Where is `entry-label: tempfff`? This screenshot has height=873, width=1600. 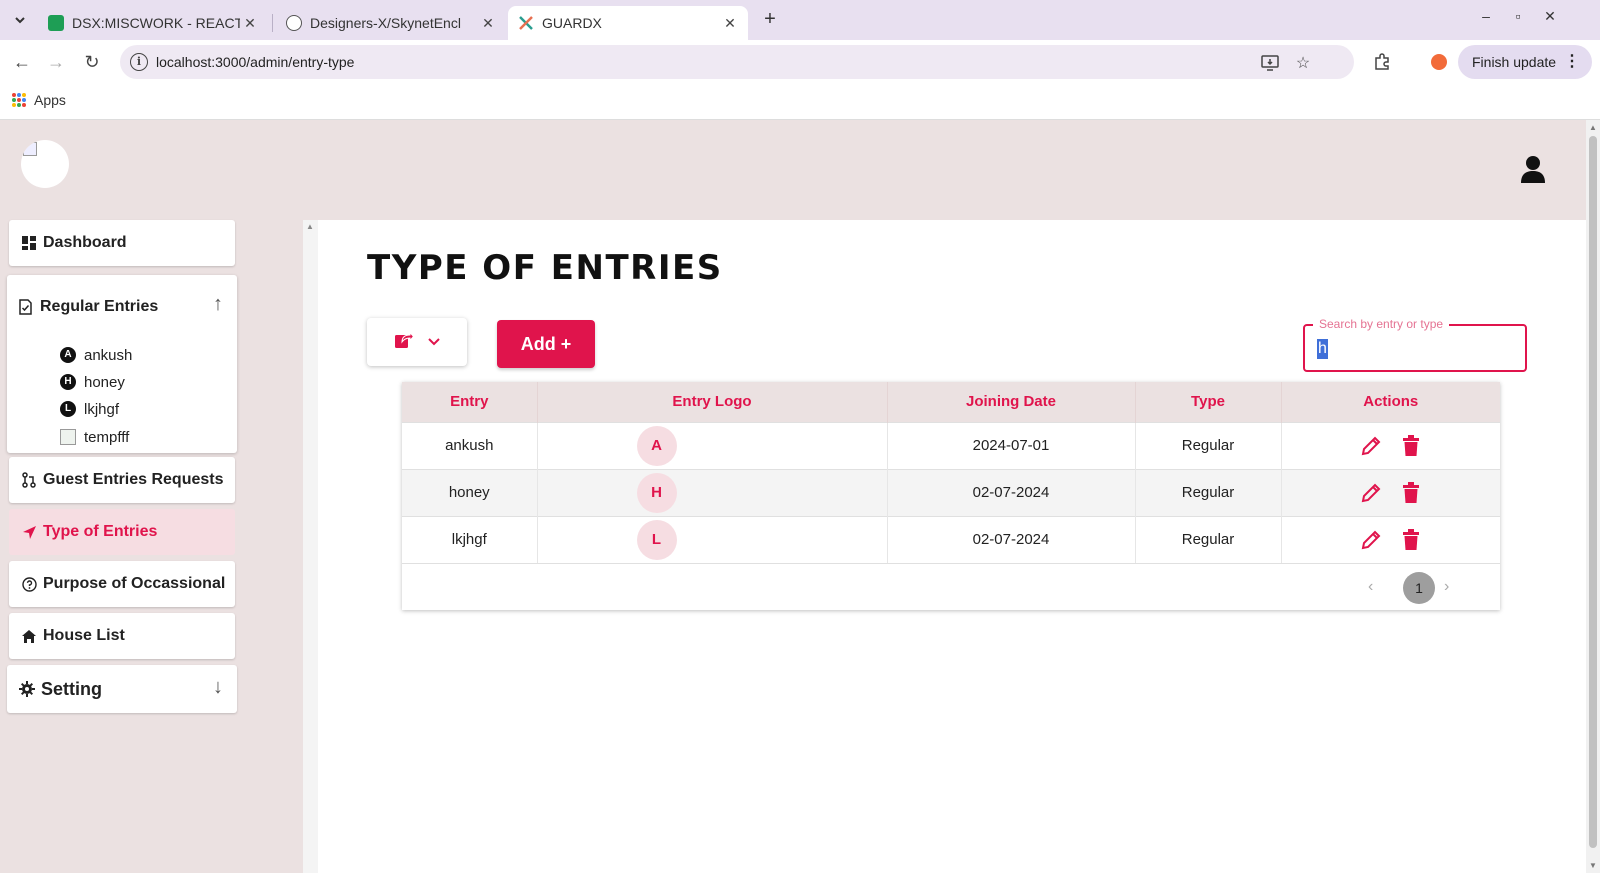 entry-label: tempfff is located at coordinates (107, 437).